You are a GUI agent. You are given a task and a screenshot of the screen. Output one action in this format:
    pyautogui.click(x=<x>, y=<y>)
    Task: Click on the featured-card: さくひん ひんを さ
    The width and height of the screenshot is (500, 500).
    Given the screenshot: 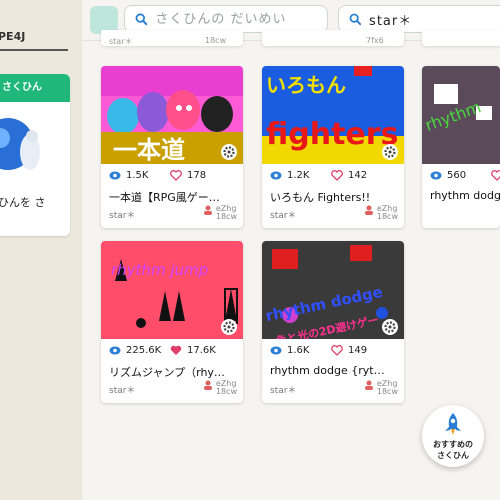 What is the action you would take?
    pyautogui.click(x=35, y=155)
    